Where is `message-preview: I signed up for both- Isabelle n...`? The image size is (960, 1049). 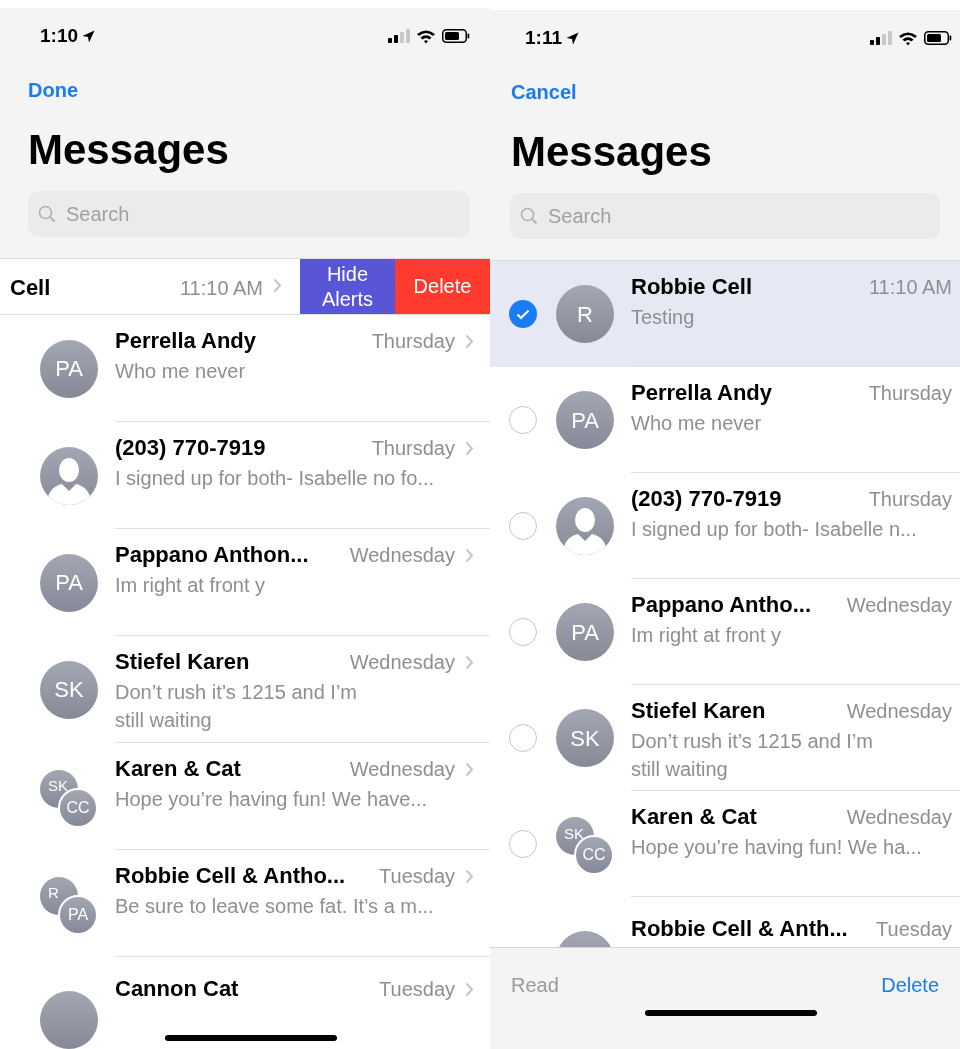 message-preview: I signed up for both- Isabelle n... is located at coordinates (774, 529).